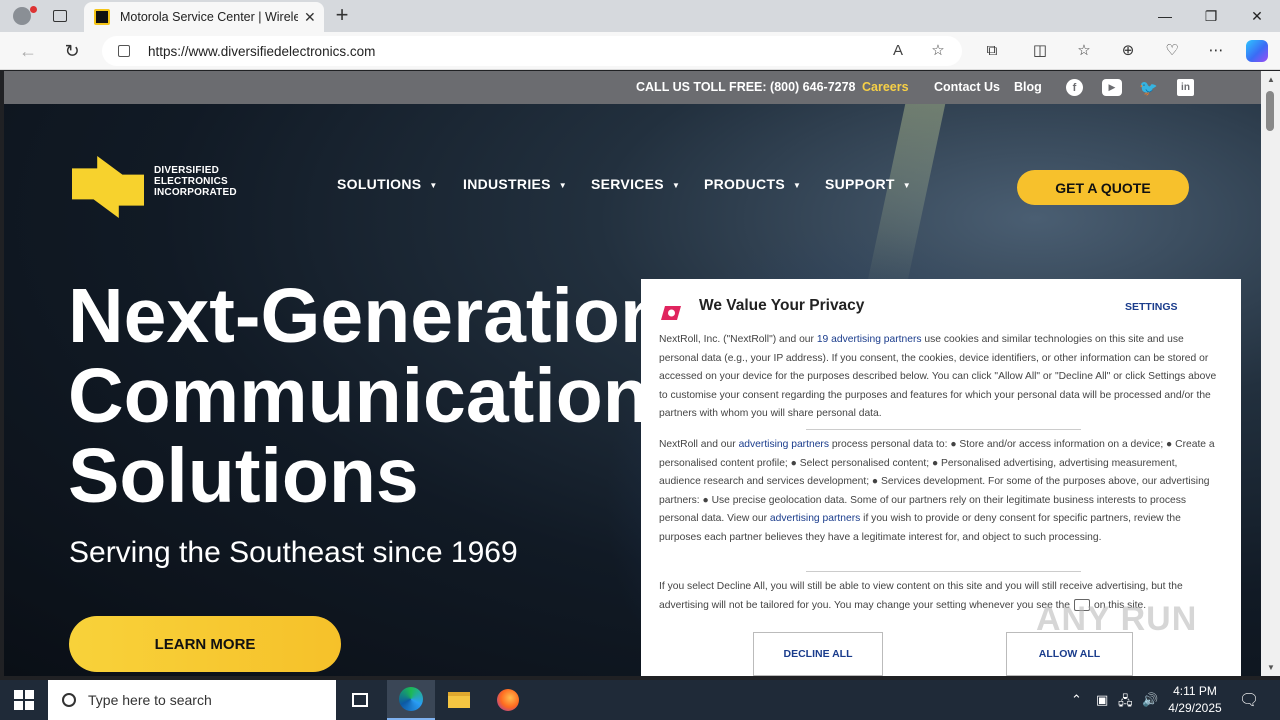 This screenshot has height=720, width=1280. I want to click on read-aloud-icon: A, so click(898, 51).